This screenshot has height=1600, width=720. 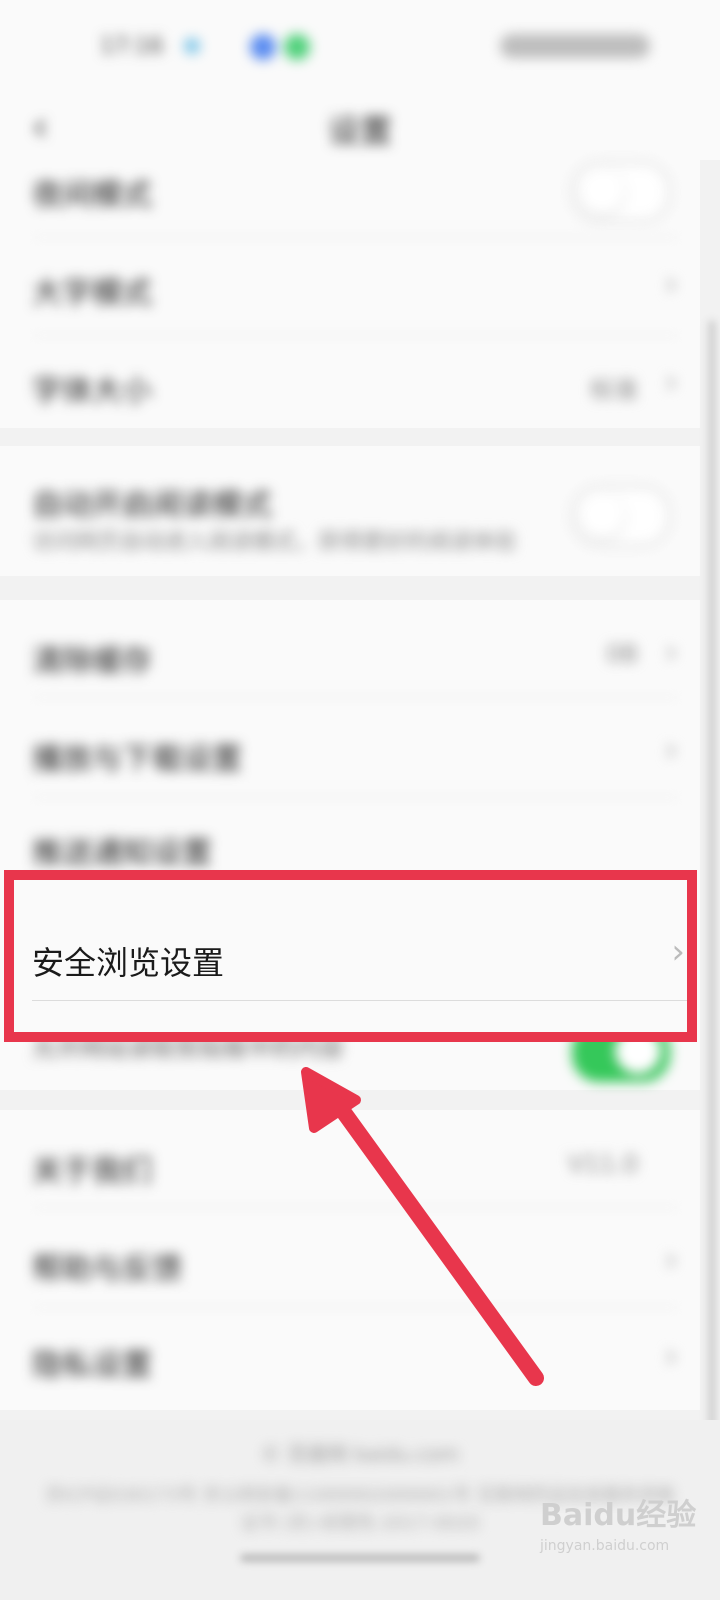 What do you see at coordinates (605, 1546) in the screenshot?
I see `watermark-site: jingyan.baidu.com` at bounding box center [605, 1546].